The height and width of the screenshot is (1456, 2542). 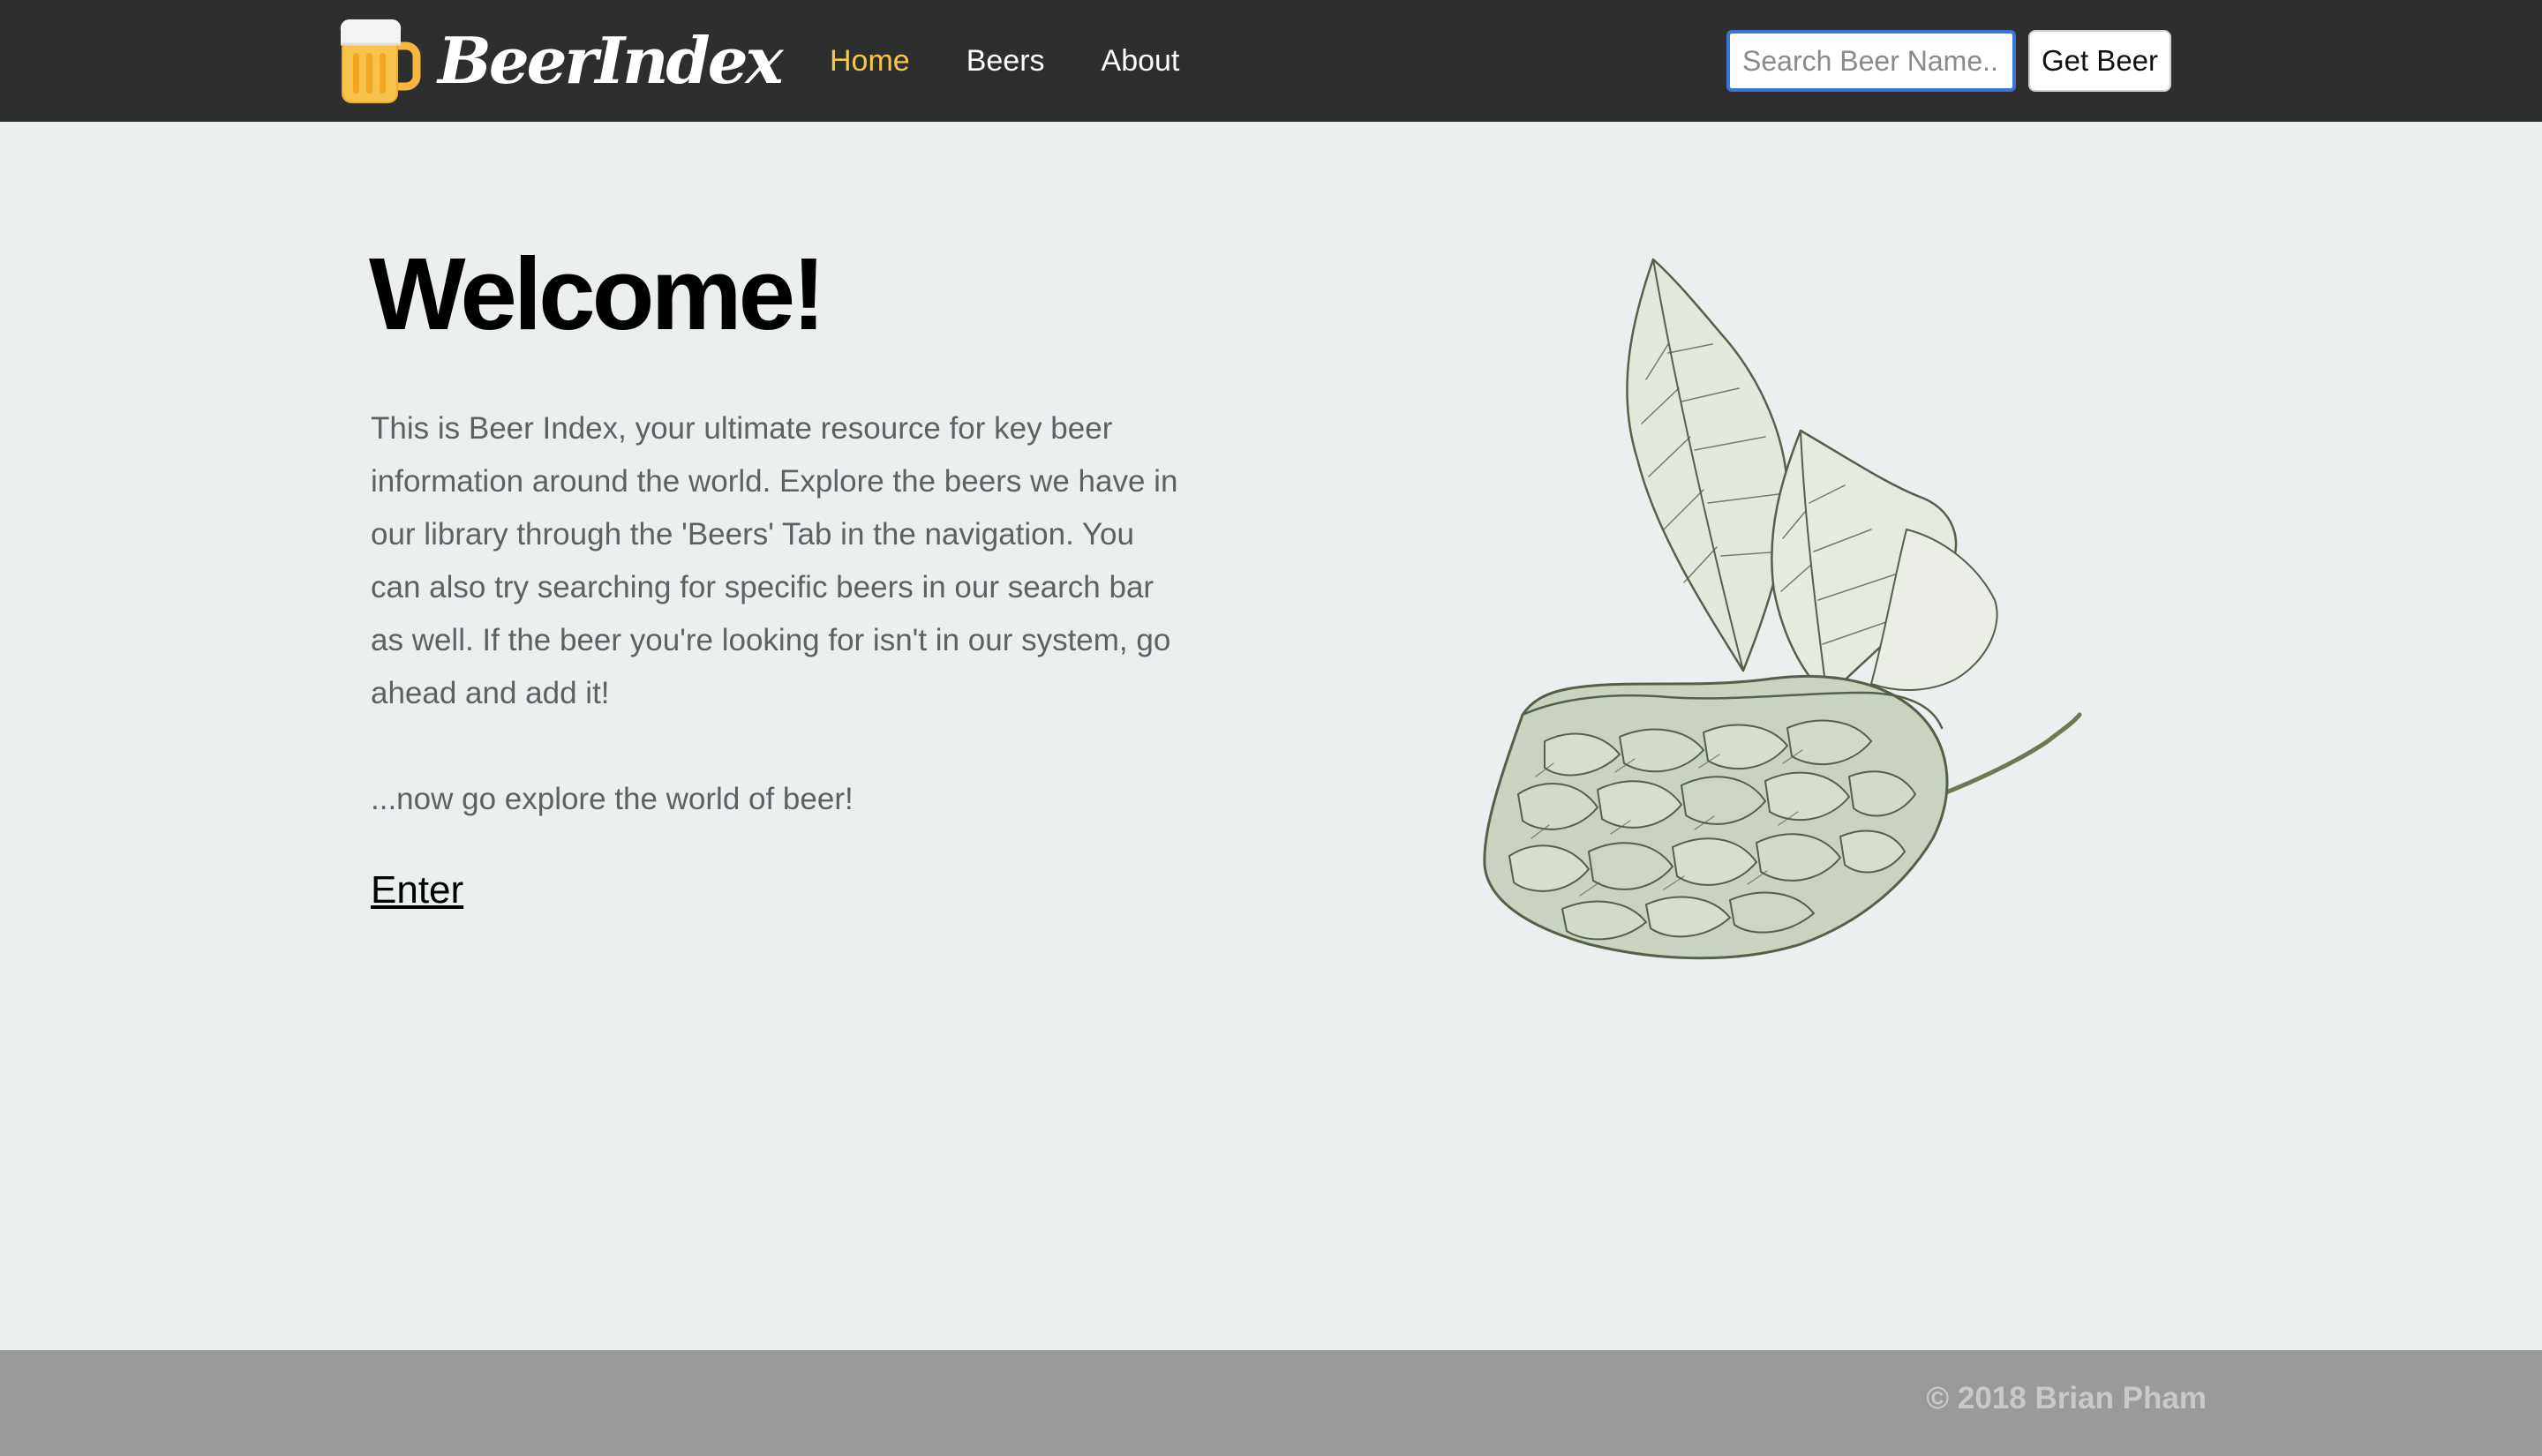 I want to click on search-form: Get Beer, so click(x=1949, y=61).